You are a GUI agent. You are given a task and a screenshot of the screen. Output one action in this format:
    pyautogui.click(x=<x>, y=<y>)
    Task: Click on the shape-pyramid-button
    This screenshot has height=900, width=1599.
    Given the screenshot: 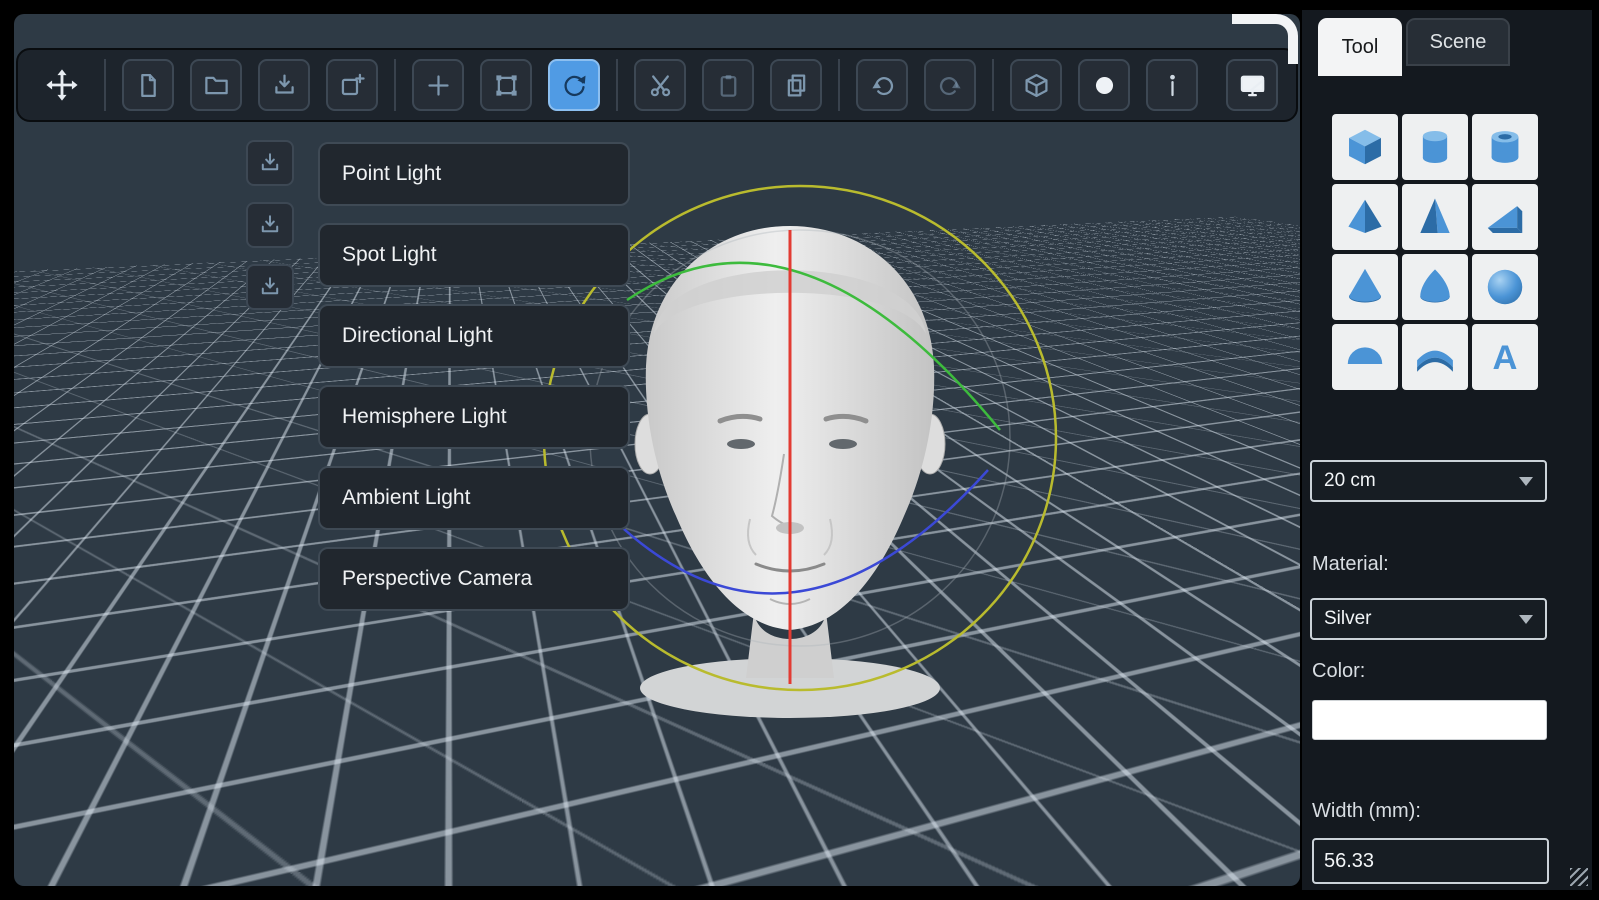 What is the action you would take?
    pyautogui.click(x=1365, y=217)
    